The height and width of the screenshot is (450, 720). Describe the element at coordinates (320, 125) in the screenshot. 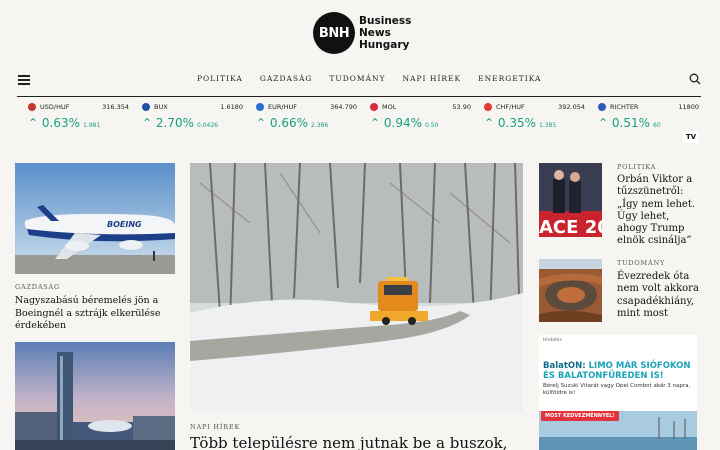

I see `ticker-change-abs: 2.386` at that location.